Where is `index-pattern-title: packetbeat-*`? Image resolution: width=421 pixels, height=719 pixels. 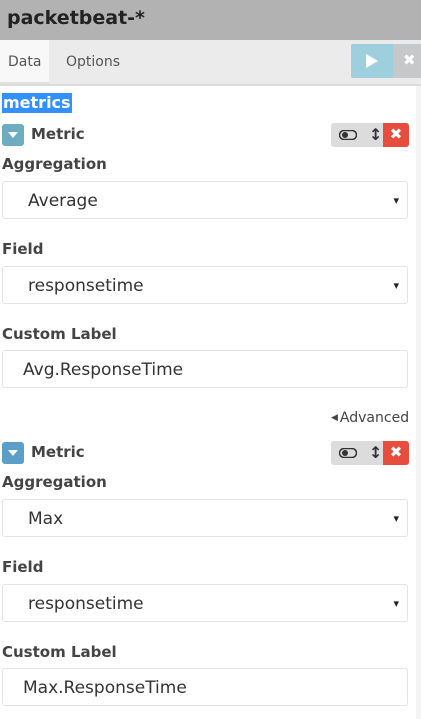 index-pattern-title: packetbeat-* is located at coordinates (76, 18).